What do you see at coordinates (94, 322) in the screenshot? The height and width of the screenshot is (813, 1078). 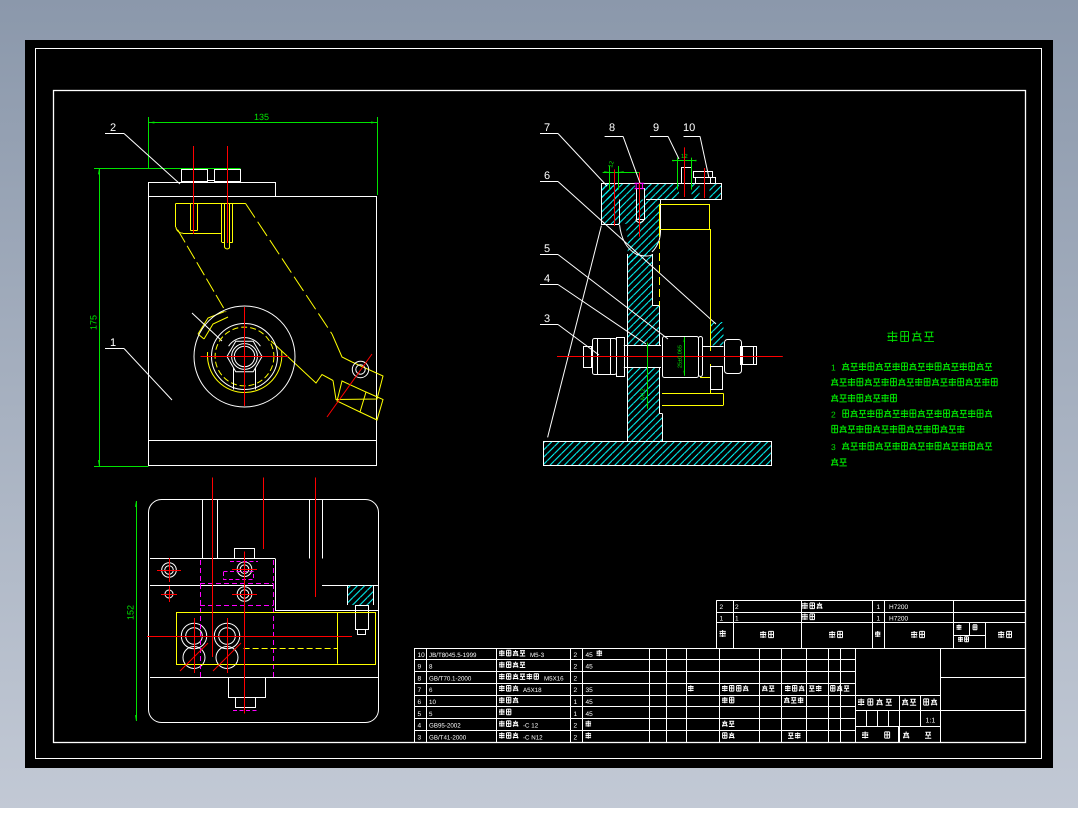 I see `svg-text: 175` at bounding box center [94, 322].